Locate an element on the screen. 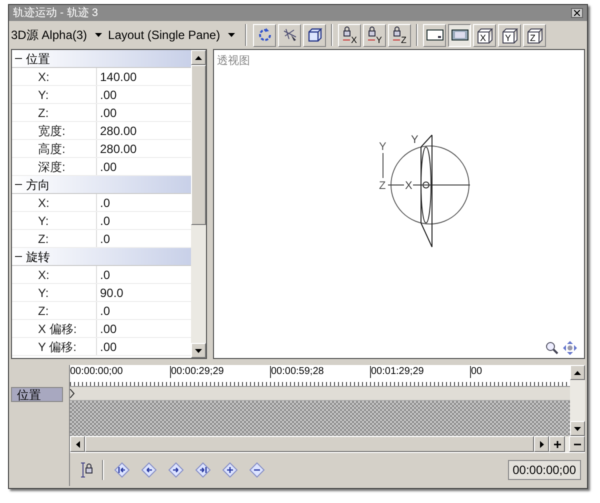 The image size is (600, 503). pan-icon is located at coordinates (570, 348).